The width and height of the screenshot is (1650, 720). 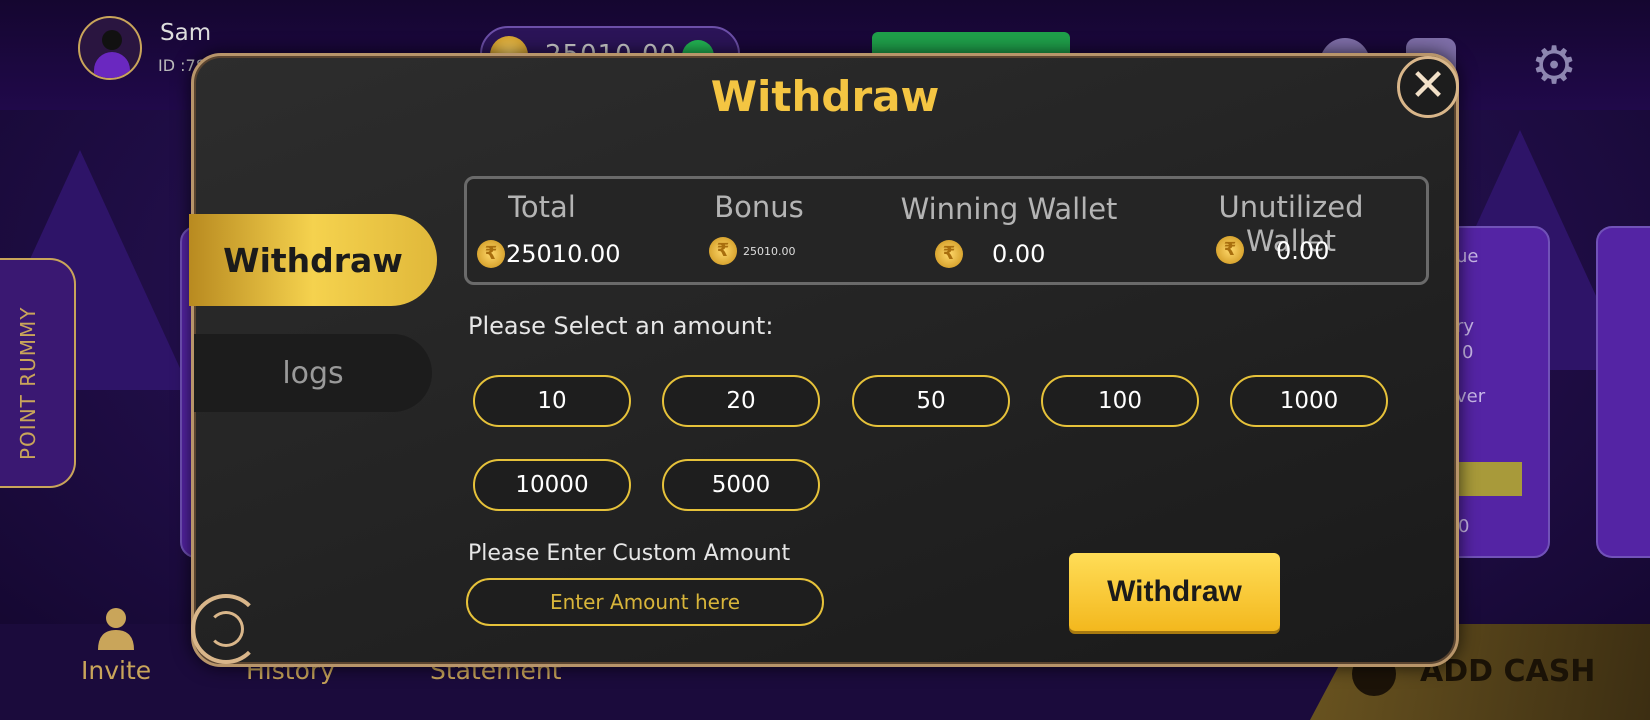 I want to click on card-snippet: ue, so click(x=1467, y=256).